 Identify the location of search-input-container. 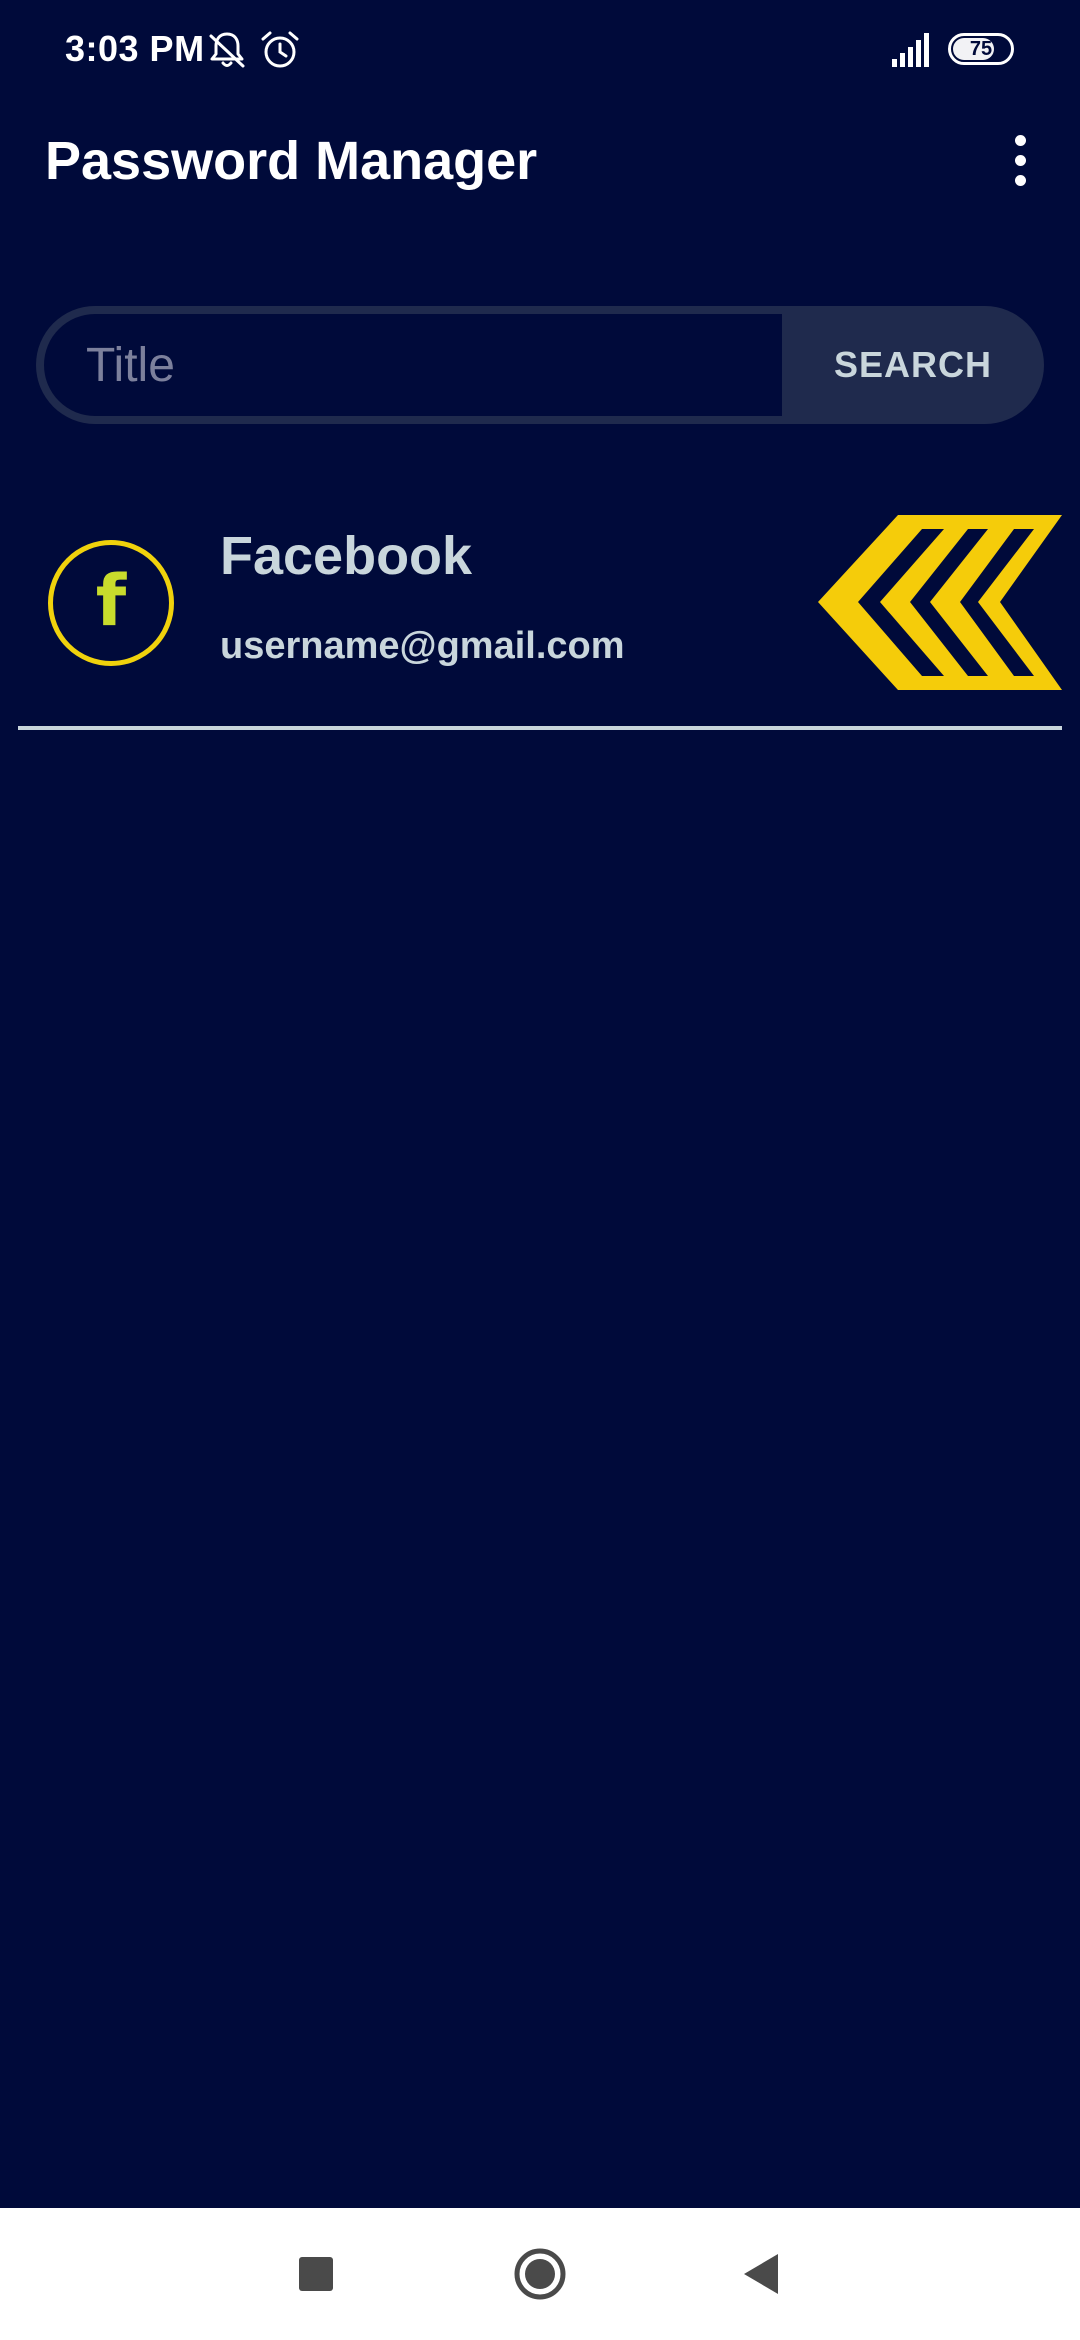
(413, 365).